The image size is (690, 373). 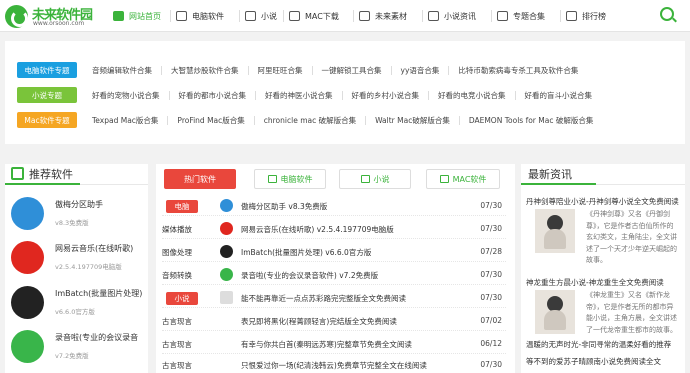 I want to click on table-row: 小说 能不能再靠近一点点苏彩路完完整版全文免费阅读 07/30, so click(x=334, y=298).